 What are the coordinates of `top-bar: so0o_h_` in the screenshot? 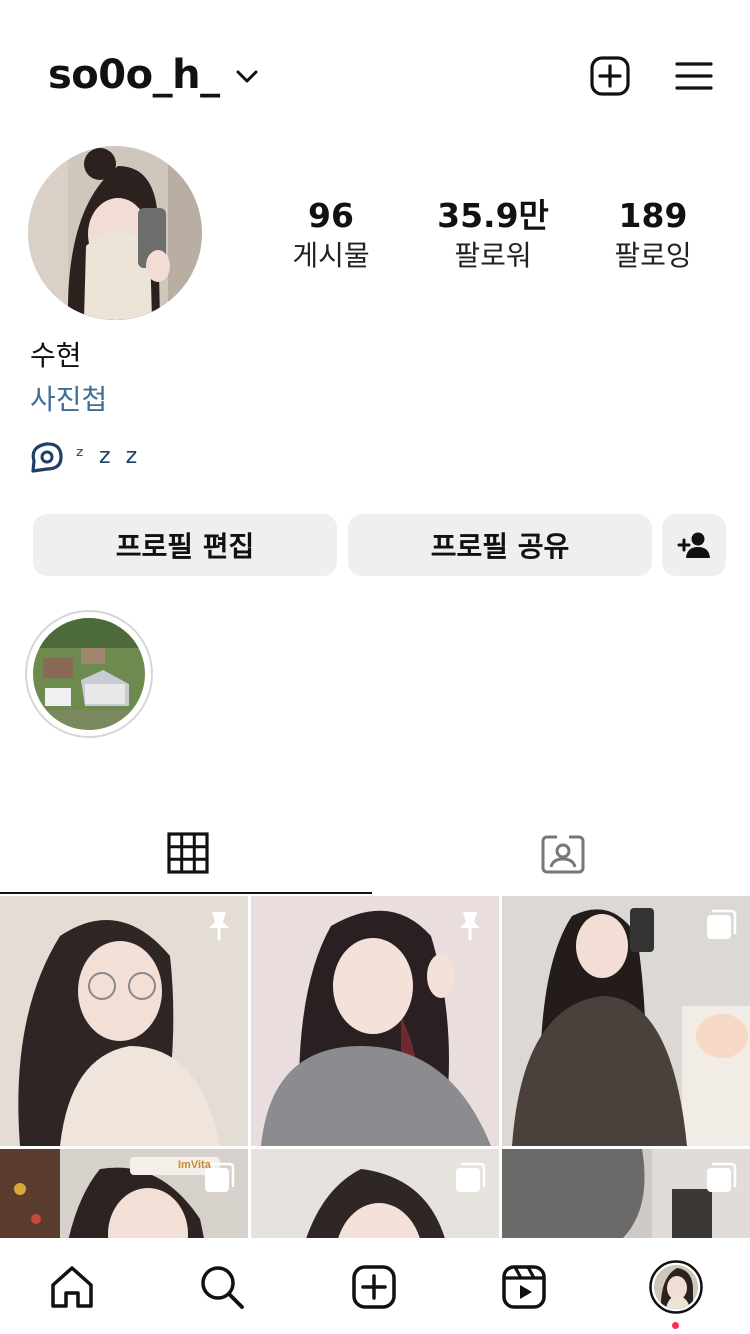 It's located at (375, 75).